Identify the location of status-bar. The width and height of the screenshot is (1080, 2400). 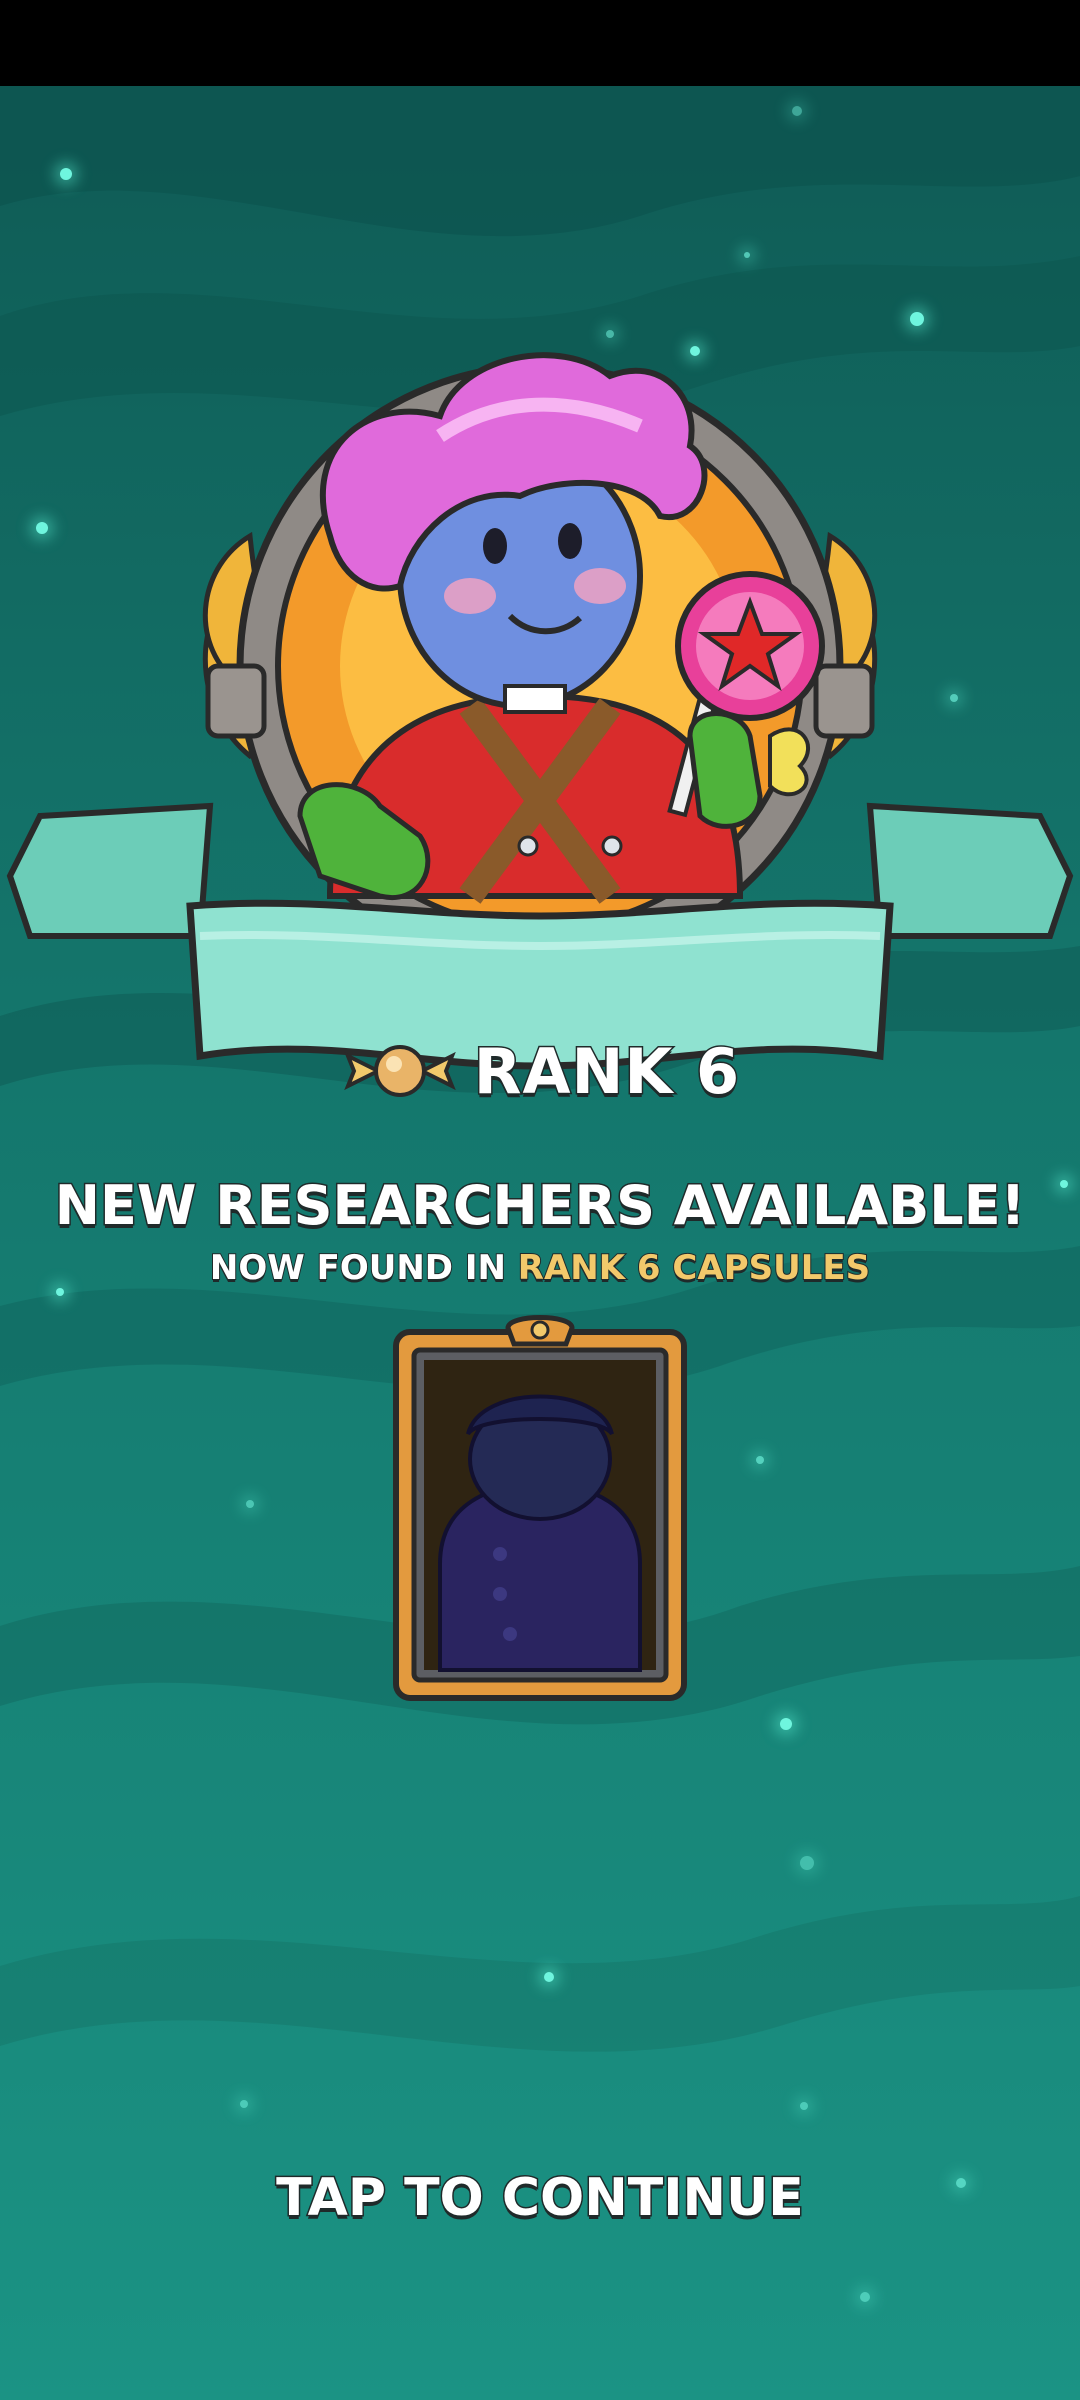
(540, 43).